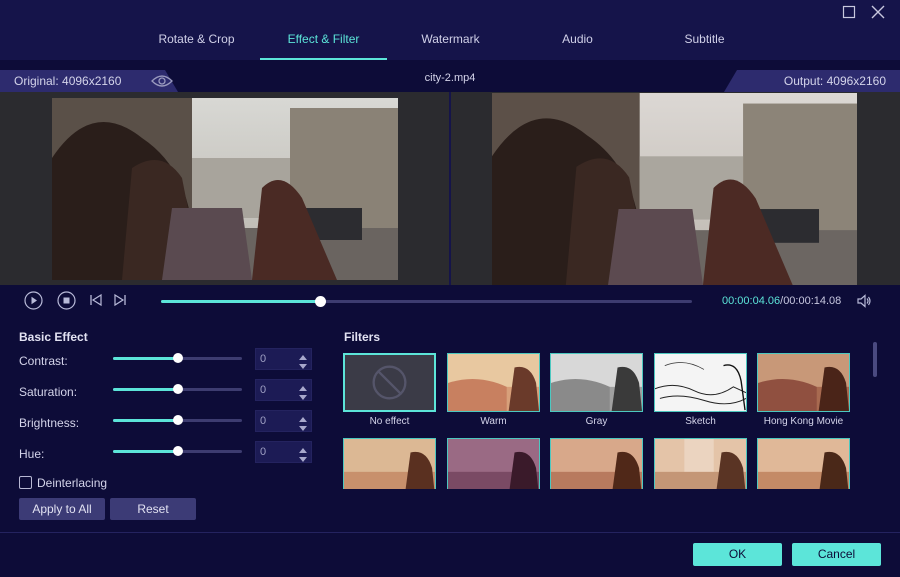 The height and width of the screenshot is (577, 900). I want to click on total-time: 00:00:14.08, so click(812, 301).